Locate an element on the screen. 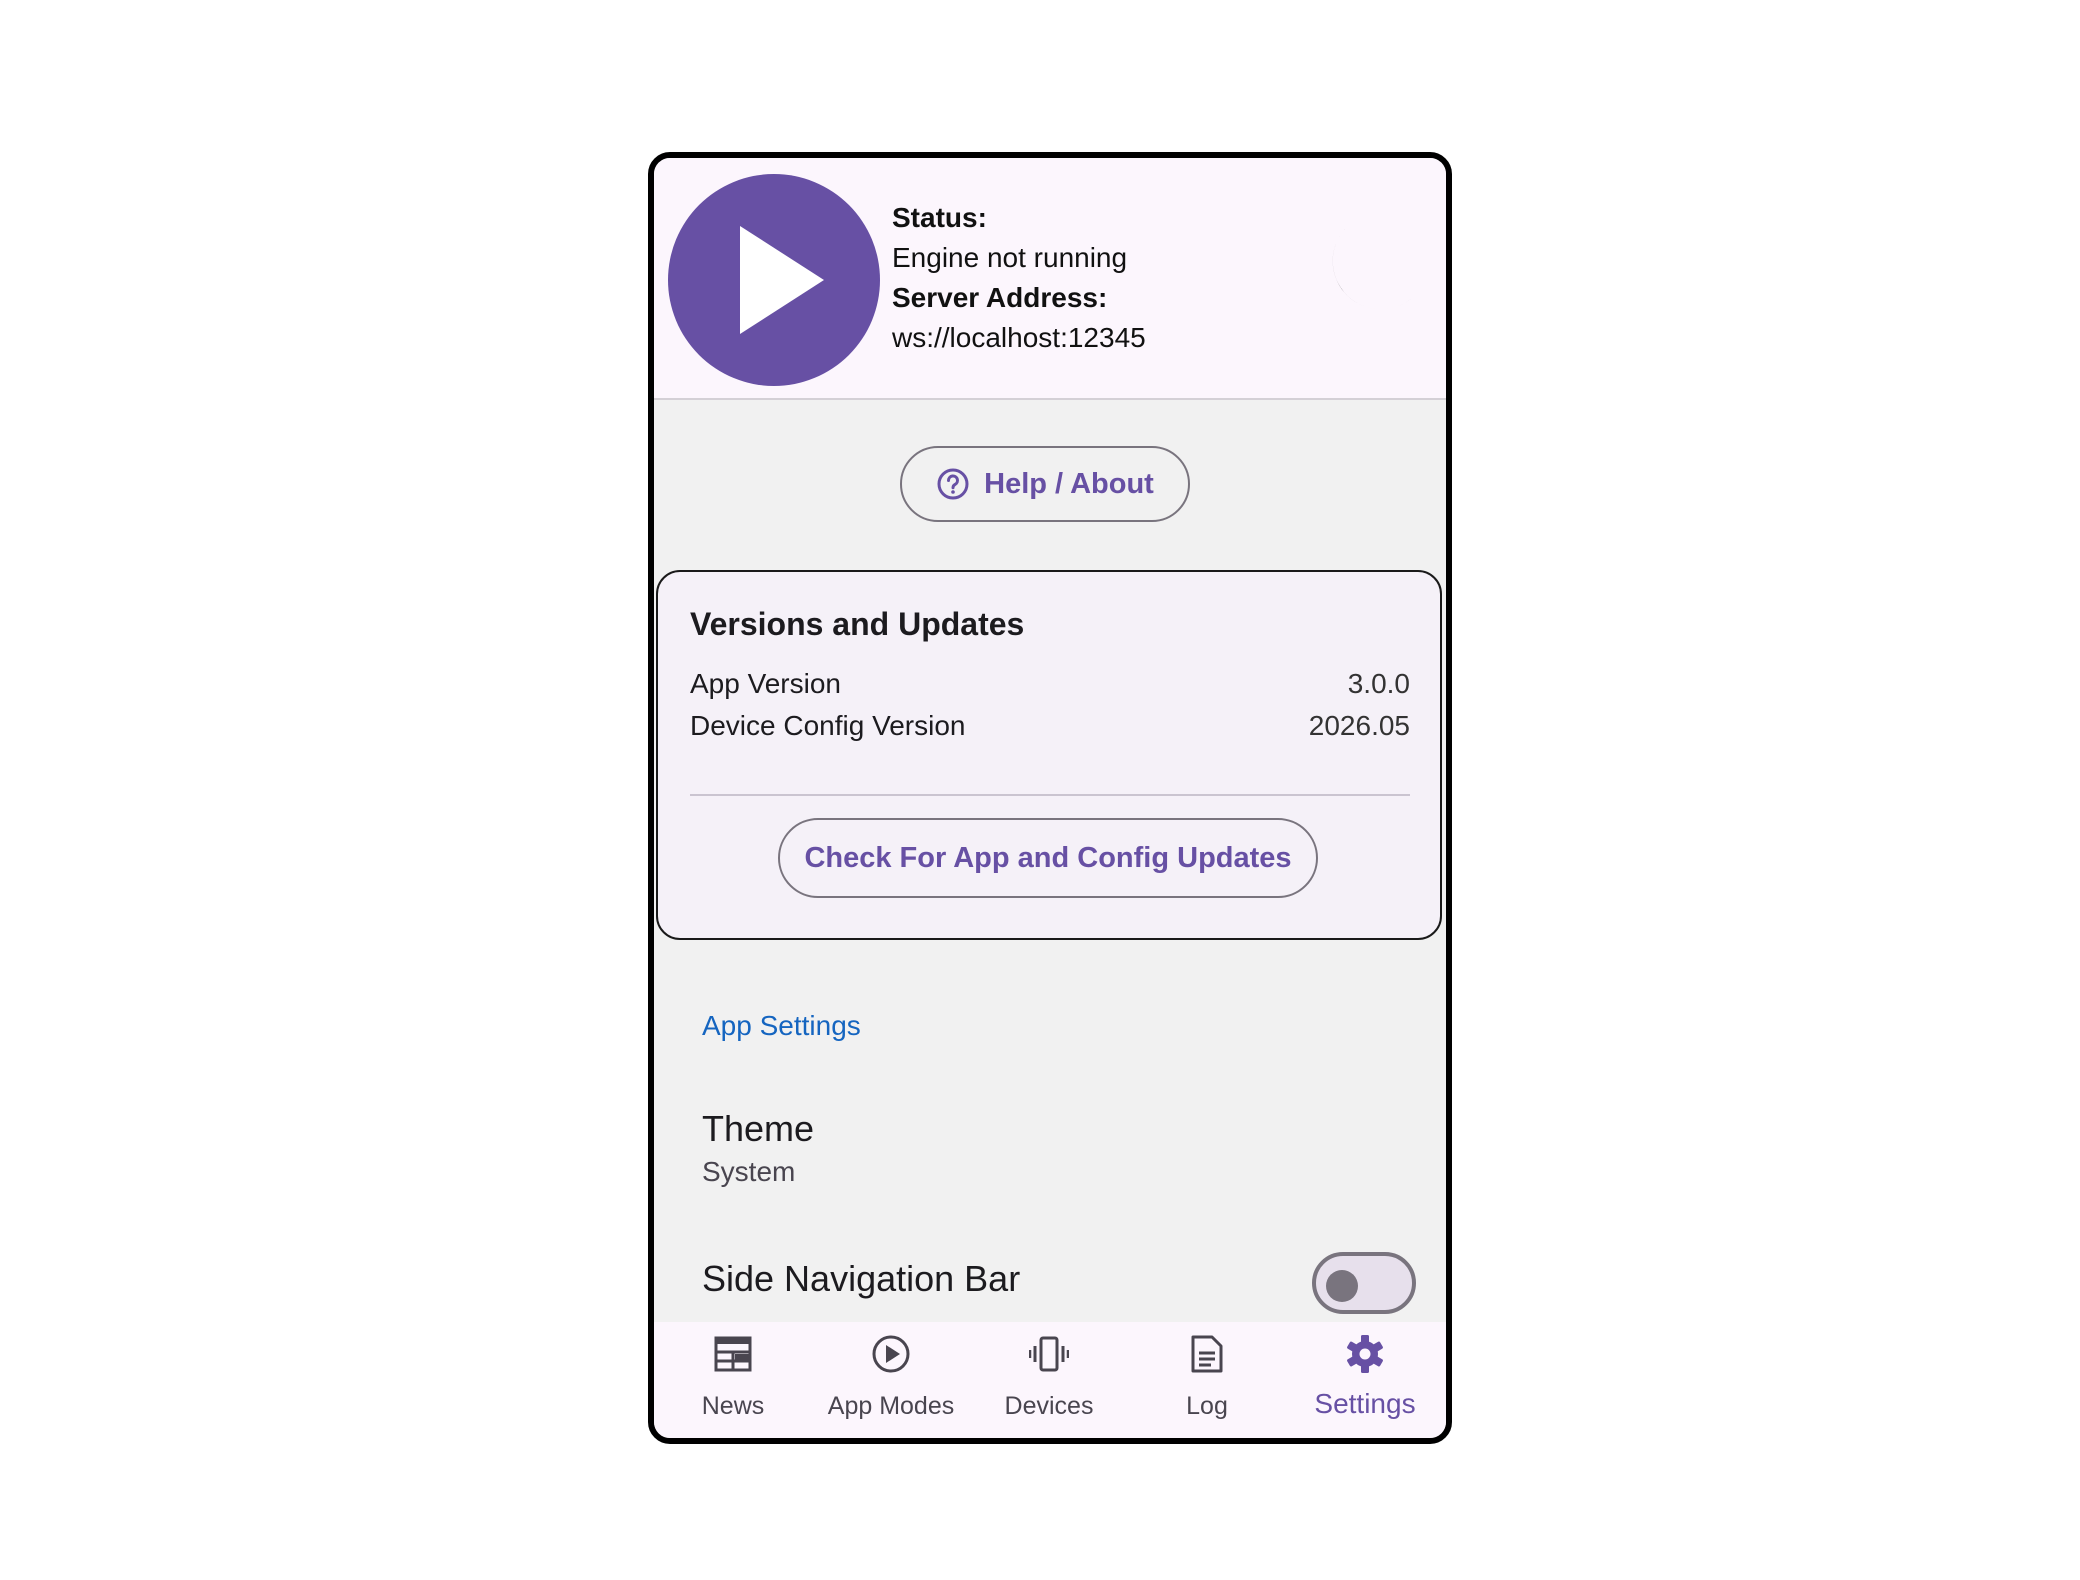 The width and height of the screenshot is (2080, 1580). app-version-label: App Version is located at coordinates (765, 683).